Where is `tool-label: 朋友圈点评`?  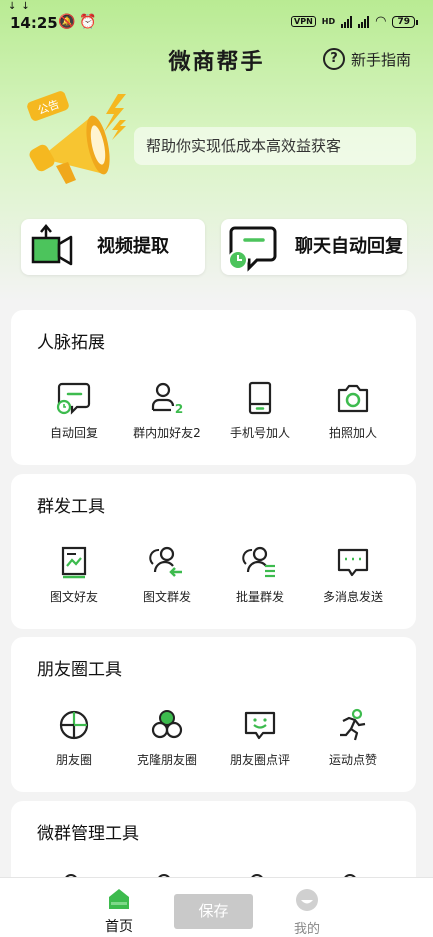
tool-label: 朋友圈点评 is located at coordinates (259, 760).